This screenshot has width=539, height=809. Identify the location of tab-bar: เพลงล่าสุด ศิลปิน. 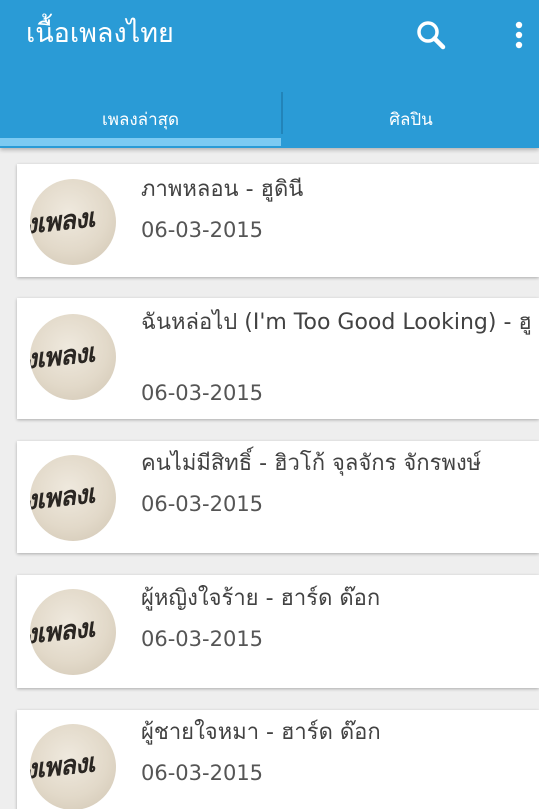
(269, 119).